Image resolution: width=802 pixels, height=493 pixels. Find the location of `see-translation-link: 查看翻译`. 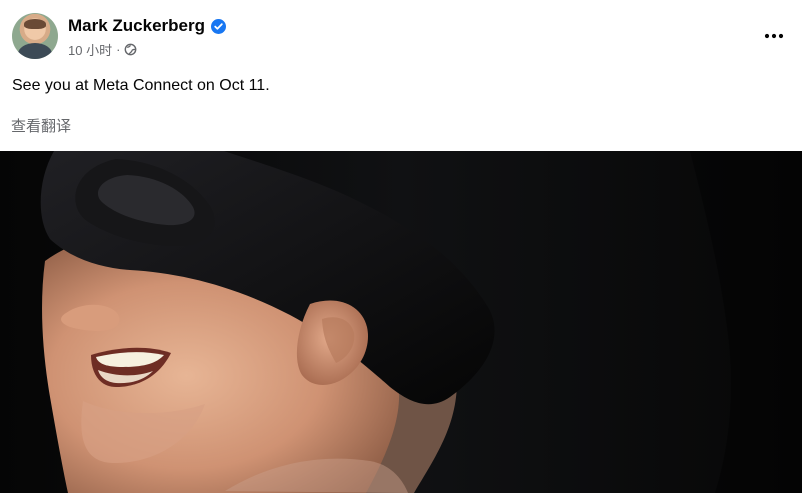

see-translation-link: 查看翻译 is located at coordinates (41, 125).